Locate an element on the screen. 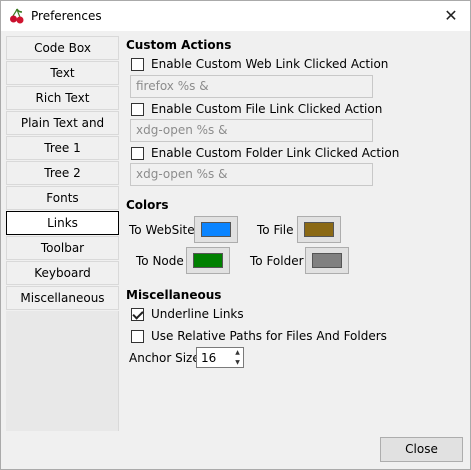 This screenshot has height=470, width=471. sidebar-item-links: Links is located at coordinates (62, 223).